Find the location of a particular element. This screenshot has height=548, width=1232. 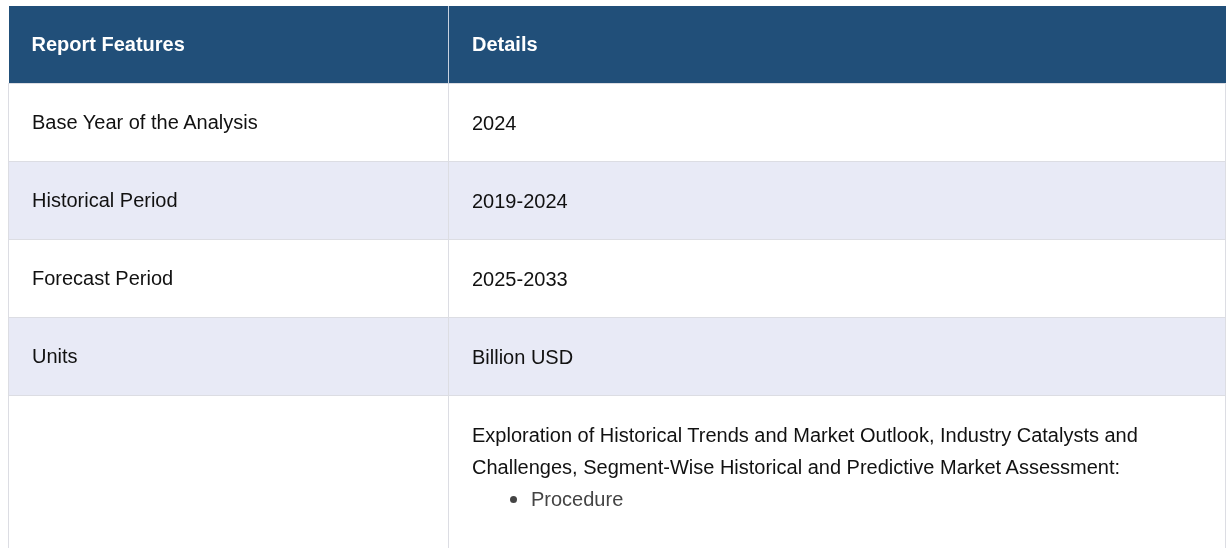

column-header: Report Features is located at coordinates (228, 45).